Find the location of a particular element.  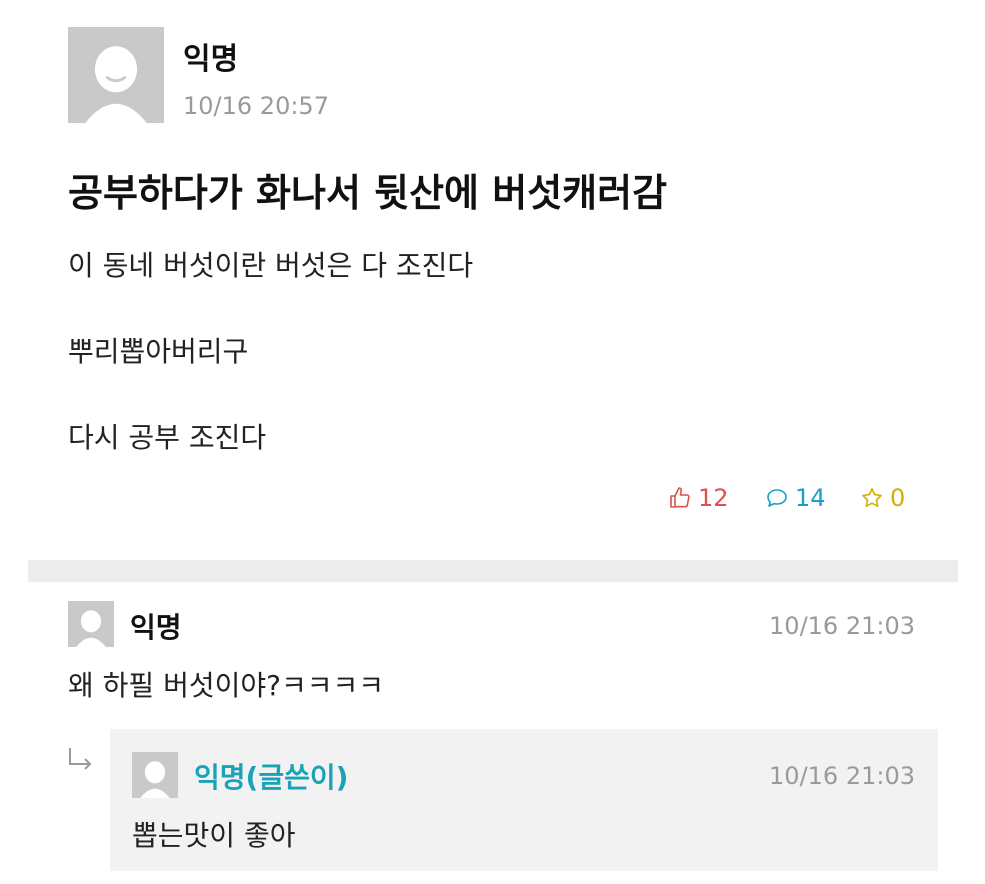

thumbs-up-icon is located at coordinates (680, 497).